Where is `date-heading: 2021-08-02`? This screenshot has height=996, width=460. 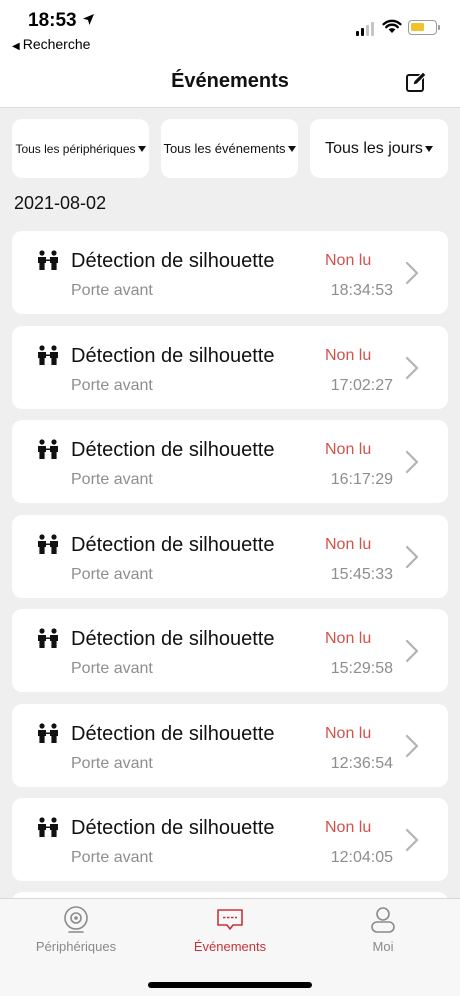 date-heading: 2021-08-02 is located at coordinates (60, 203).